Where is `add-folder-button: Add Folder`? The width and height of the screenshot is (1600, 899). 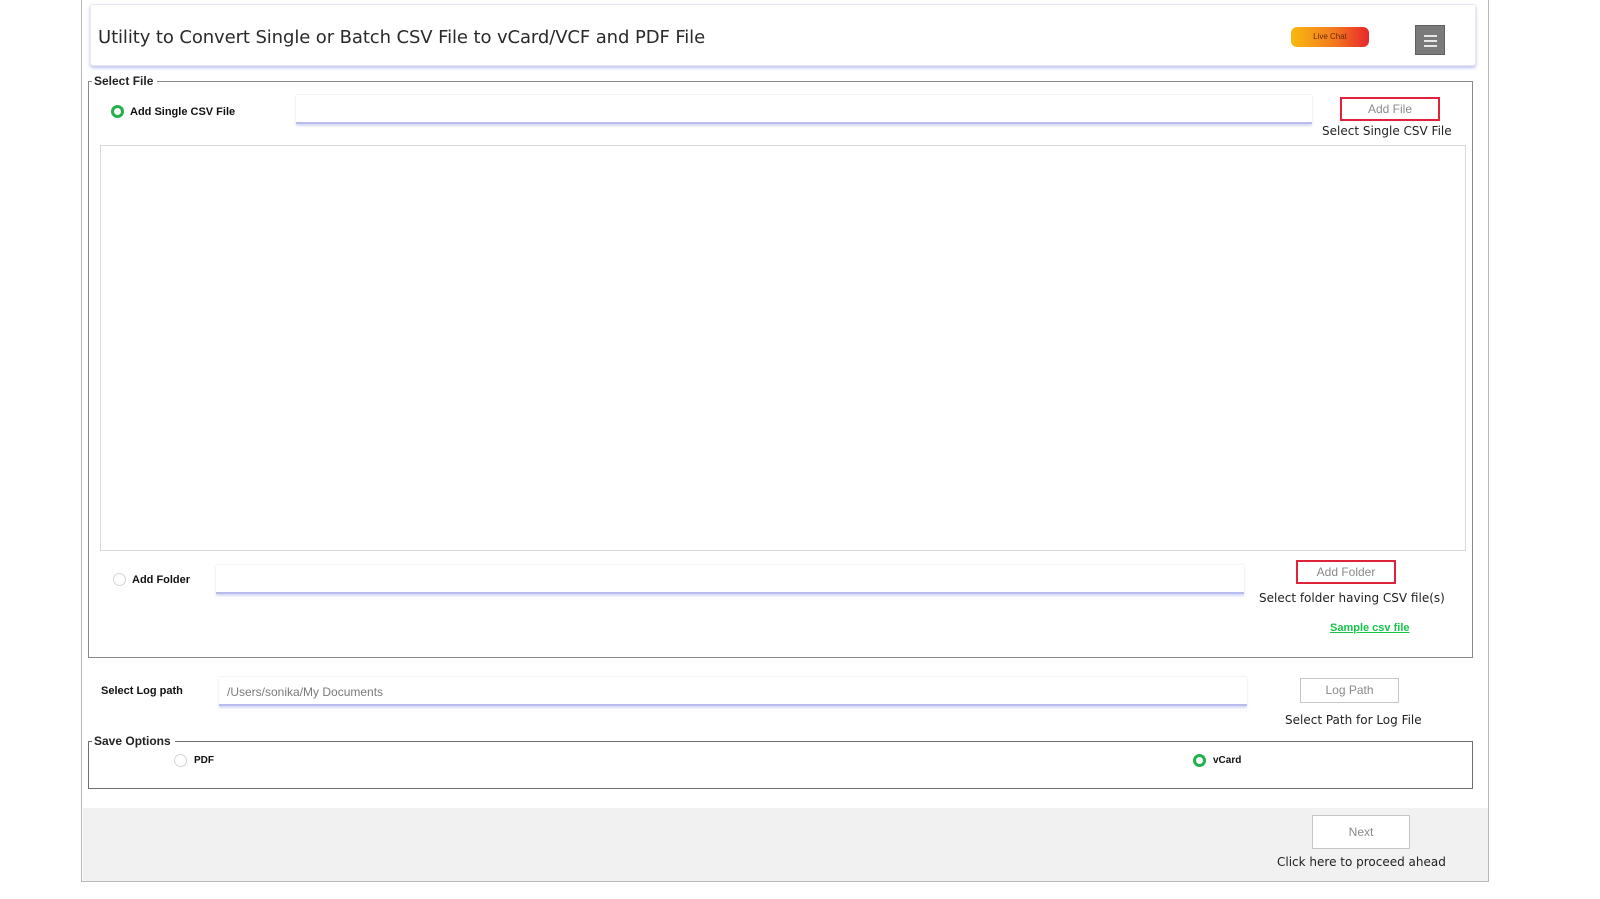 add-folder-button: Add Folder is located at coordinates (1346, 572).